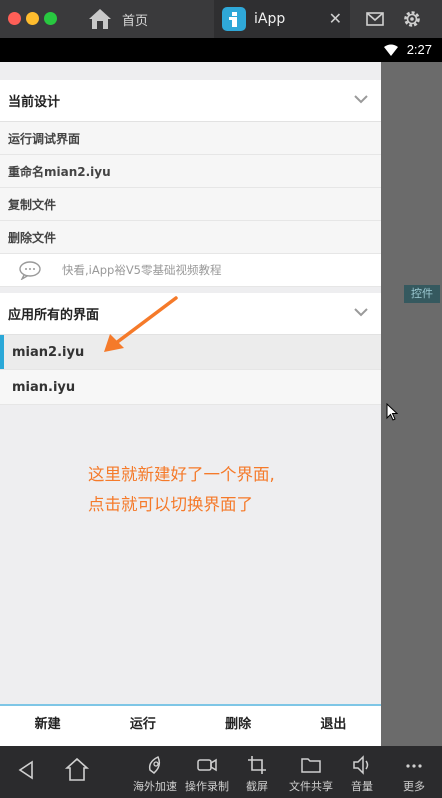  What do you see at coordinates (14, 18) in the screenshot?
I see `close-window-button` at bounding box center [14, 18].